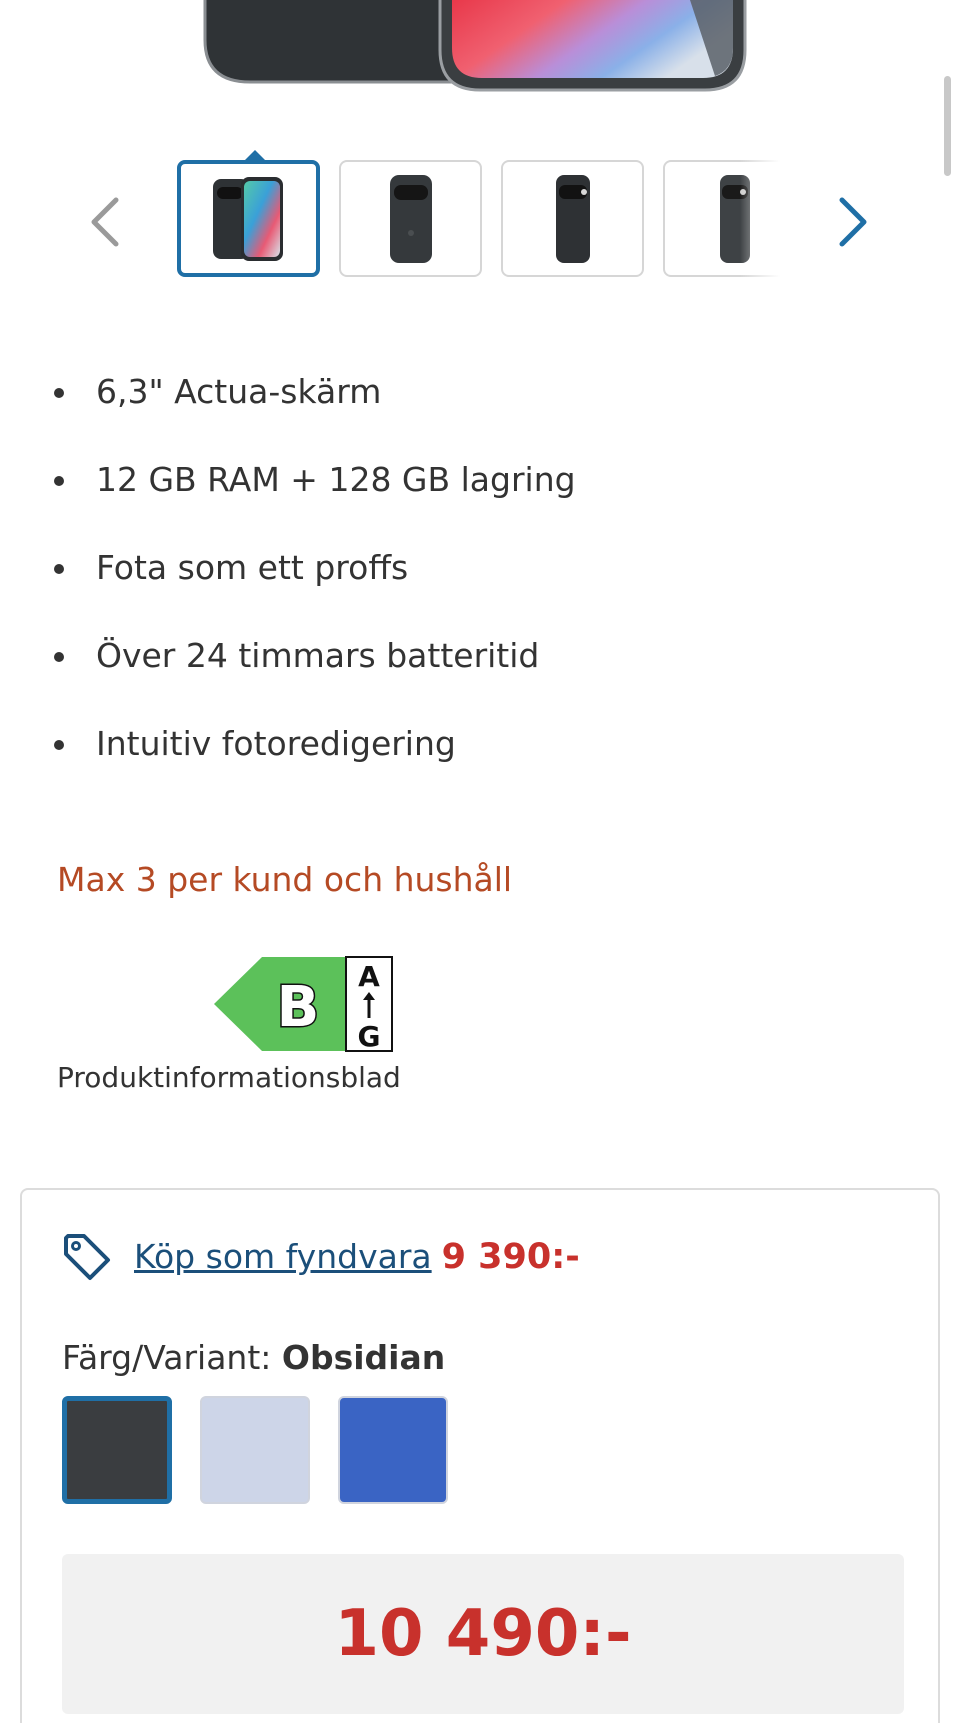 The width and height of the screenshot is (960, 1723). I want to click on energy-scale-bottom: G, so click(369, 1036).